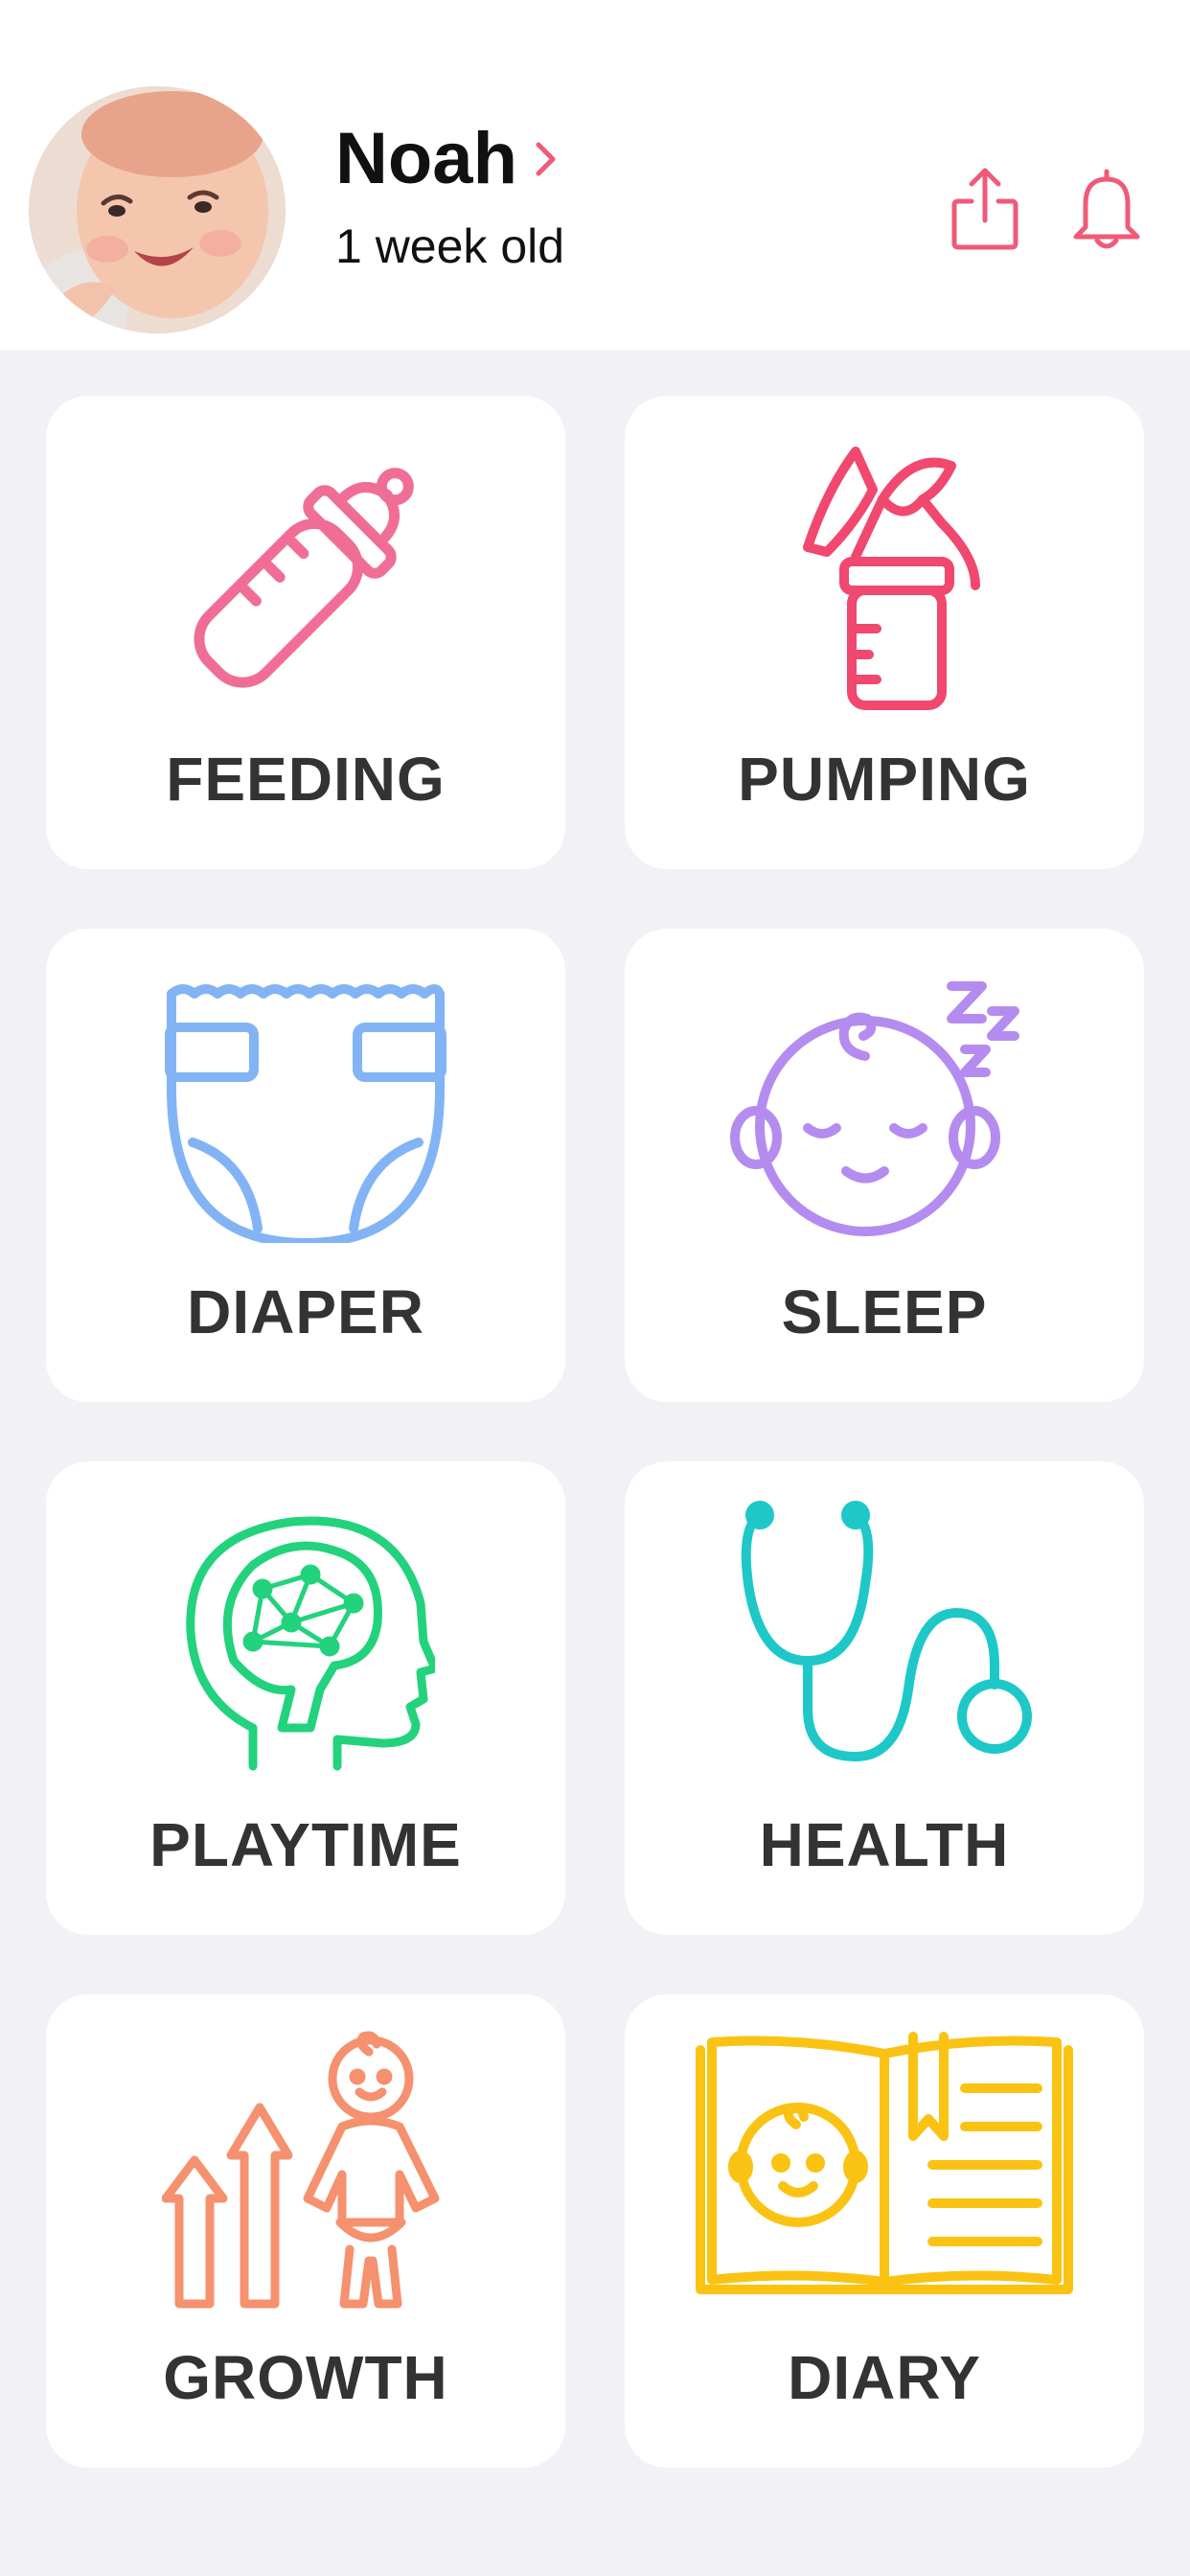 The width and height of the screenshot is (1190, 2576). What do you see at coordinates (305, 2172) in the screenshot?
I see `growth-icon` at bounding box center [305, 2172].